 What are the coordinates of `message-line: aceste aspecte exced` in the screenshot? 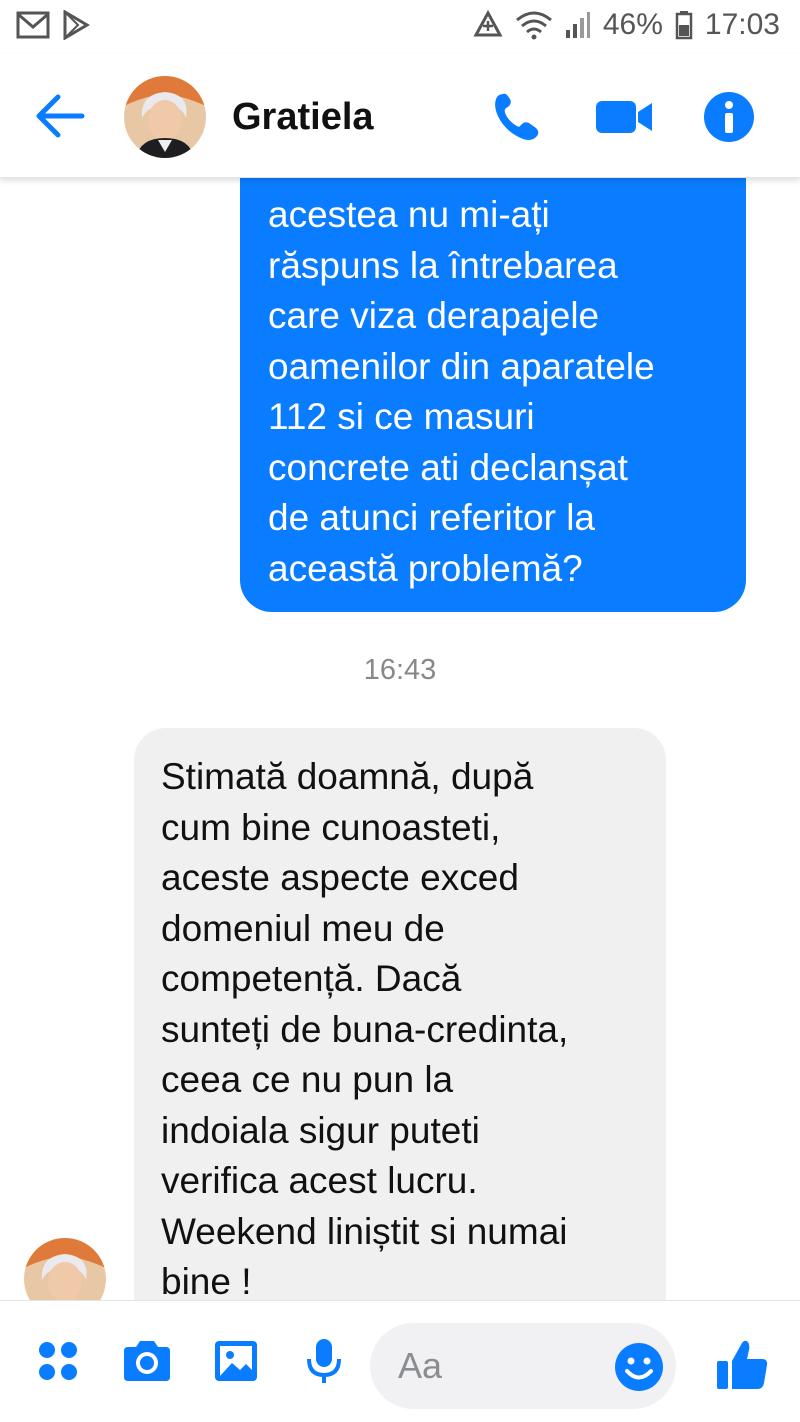 It's located at (340, 877).